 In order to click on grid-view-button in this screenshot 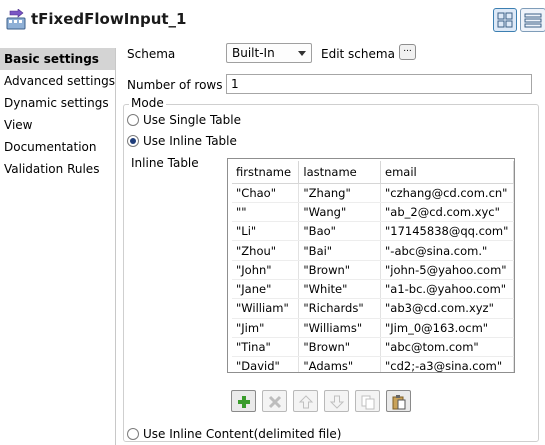, I will do `click(505, 20)`.